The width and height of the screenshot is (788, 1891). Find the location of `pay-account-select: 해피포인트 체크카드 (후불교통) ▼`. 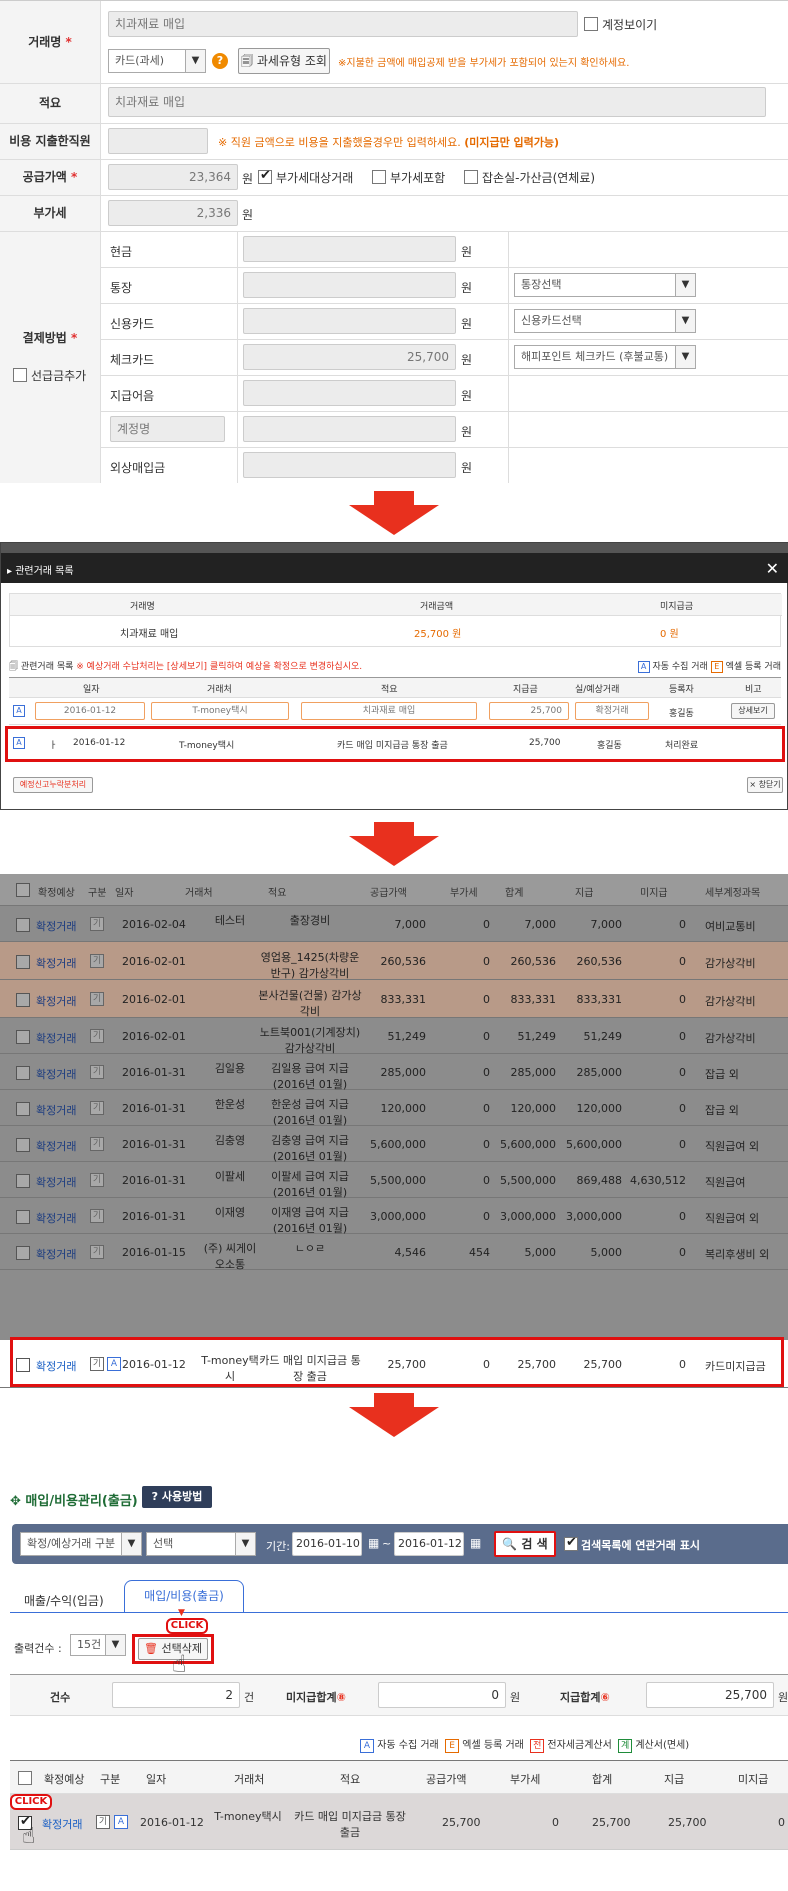

pay-account-select: 해피포인트 체크카드 (후불교통) ▼ is located at coordinates (605, 357).